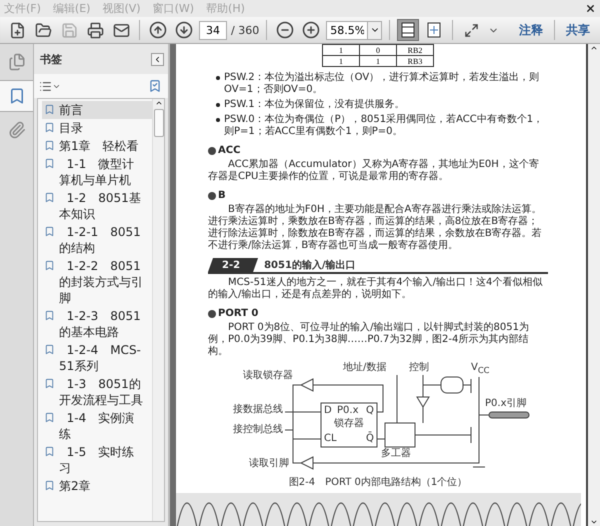 Image resolution: width=600 pixels, height=526 pixels. What do you see at coordinates (370, 439) in the screenshot?
I see `diagram-label: Q̄` at bounding box center [370, 439].